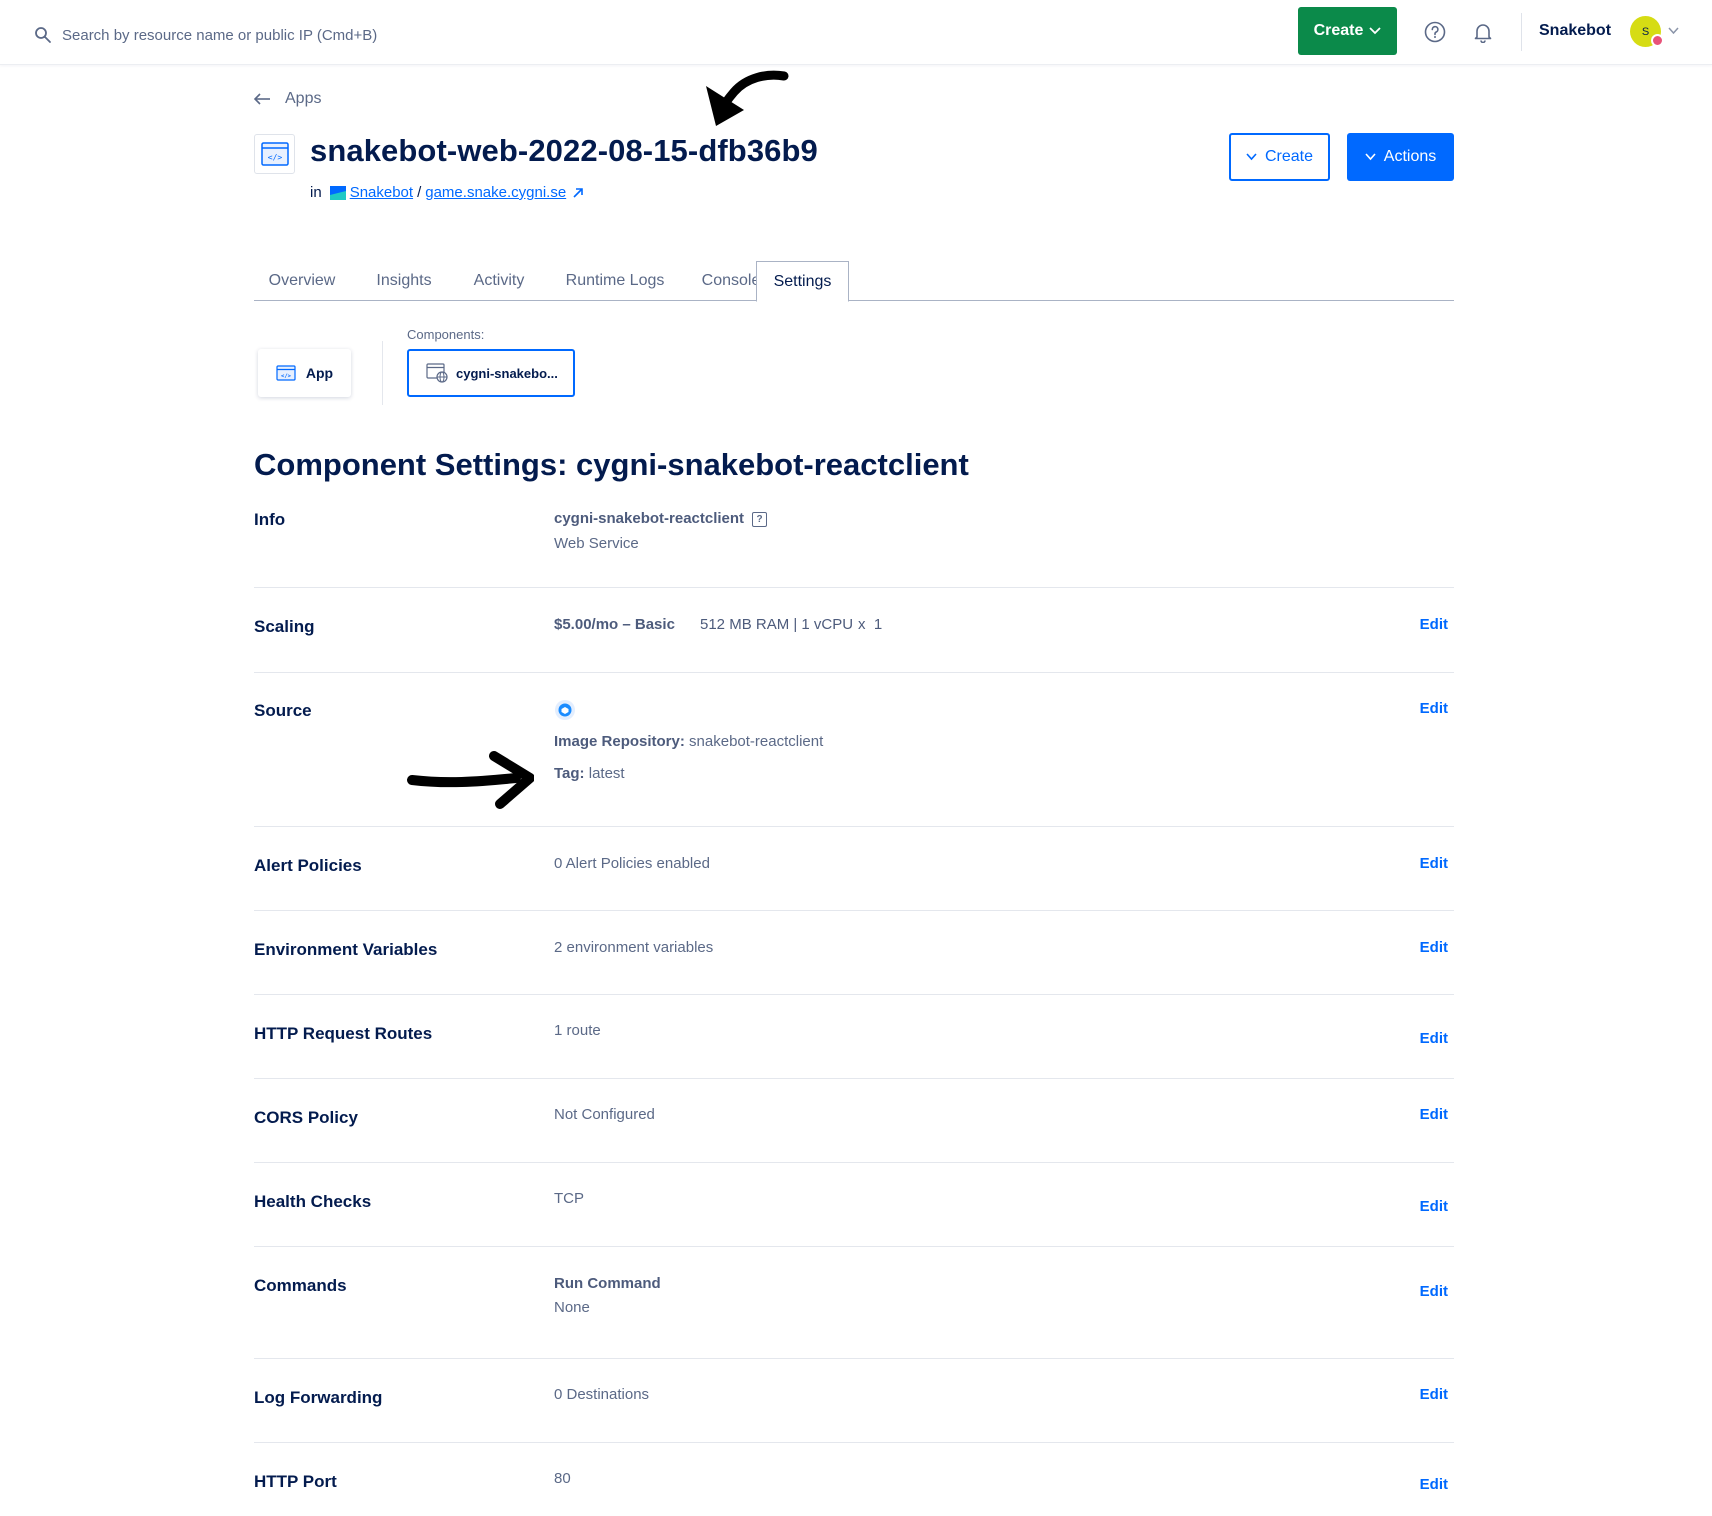  Describe the element at coordinates (295, 1481) in the screenshot. I see `http-port-label: HTTP Port` at that location.